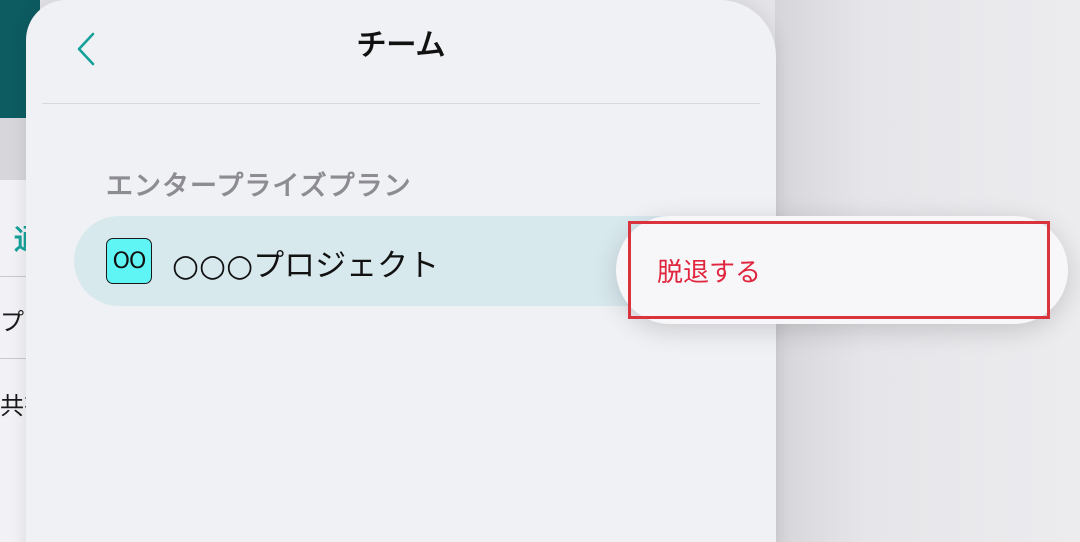  What do you see at coordinates (259, 186) in the screenshot?
I see `section-header: エンタープライズプラン` at bounding box center [259, 186].